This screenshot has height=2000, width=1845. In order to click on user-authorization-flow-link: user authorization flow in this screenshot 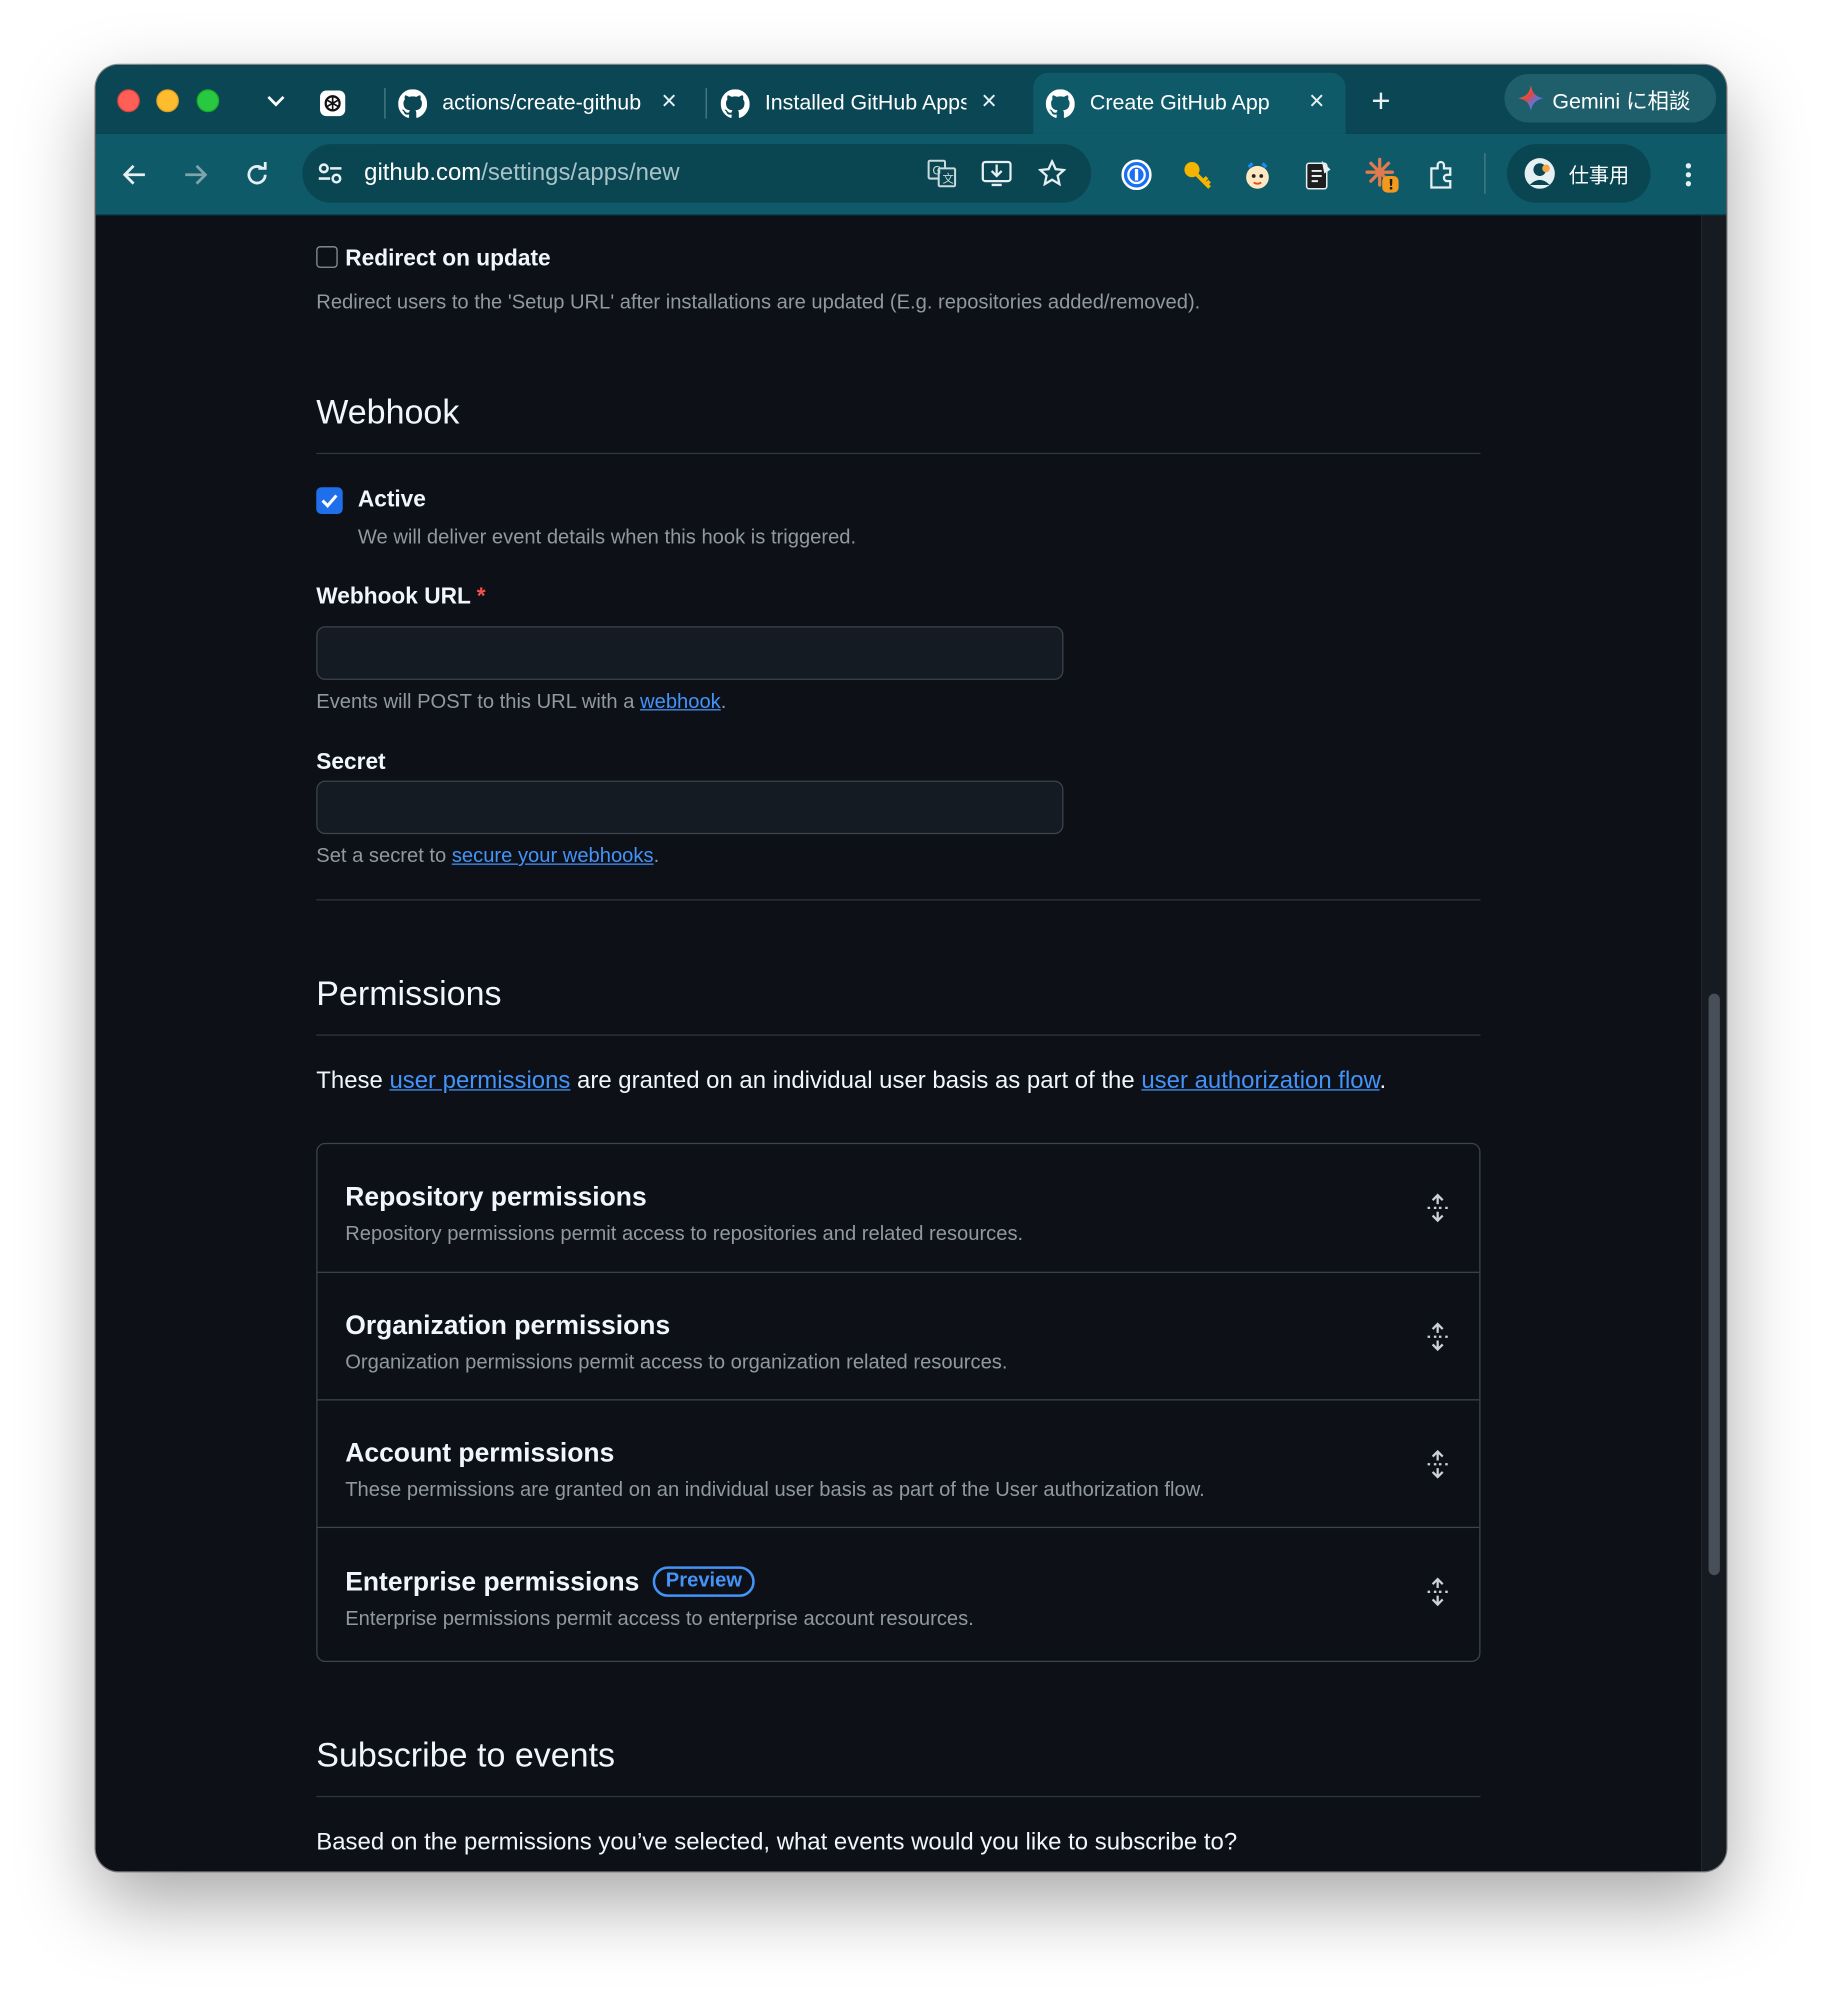, I will do `click(1260, 1081)`.